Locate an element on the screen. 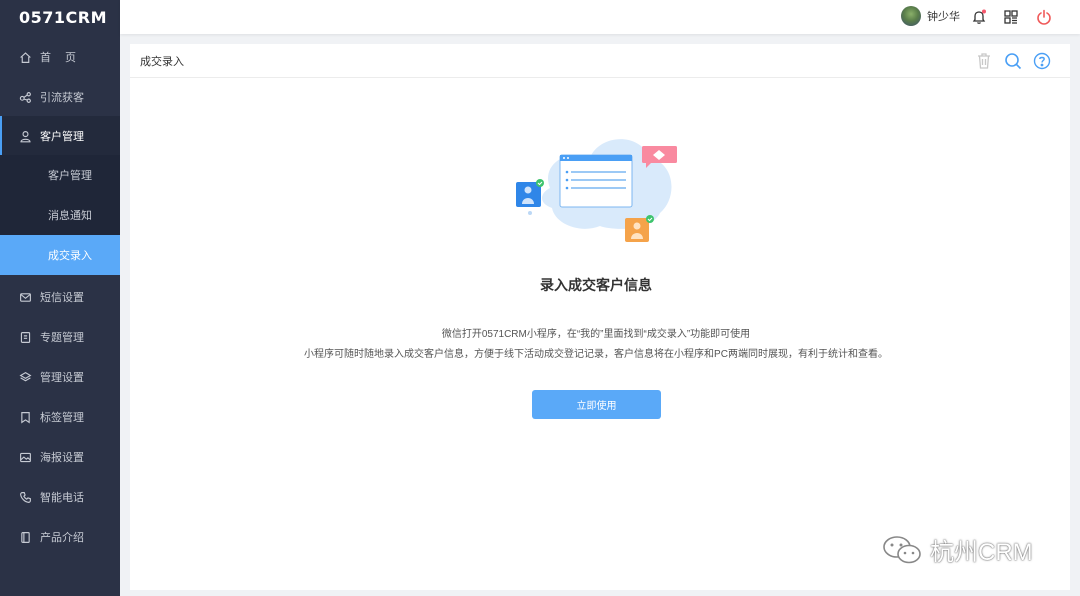 This screenshot has height=596, width=1080. sidebar-item-poster-settings: 海报设置 is located at coordinates (60, 457).